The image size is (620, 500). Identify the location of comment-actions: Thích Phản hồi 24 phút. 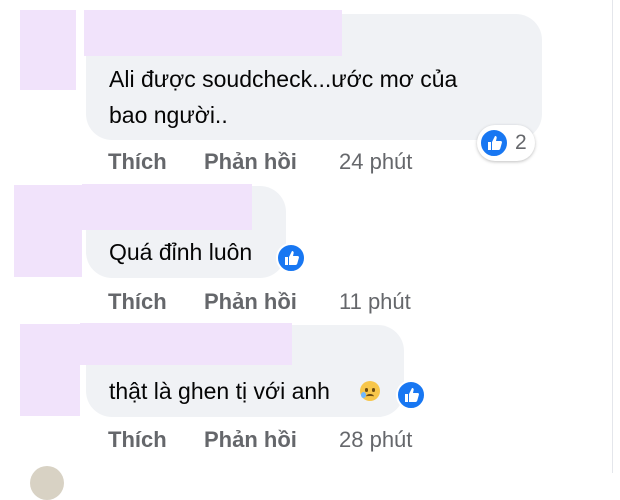
(318, 163).